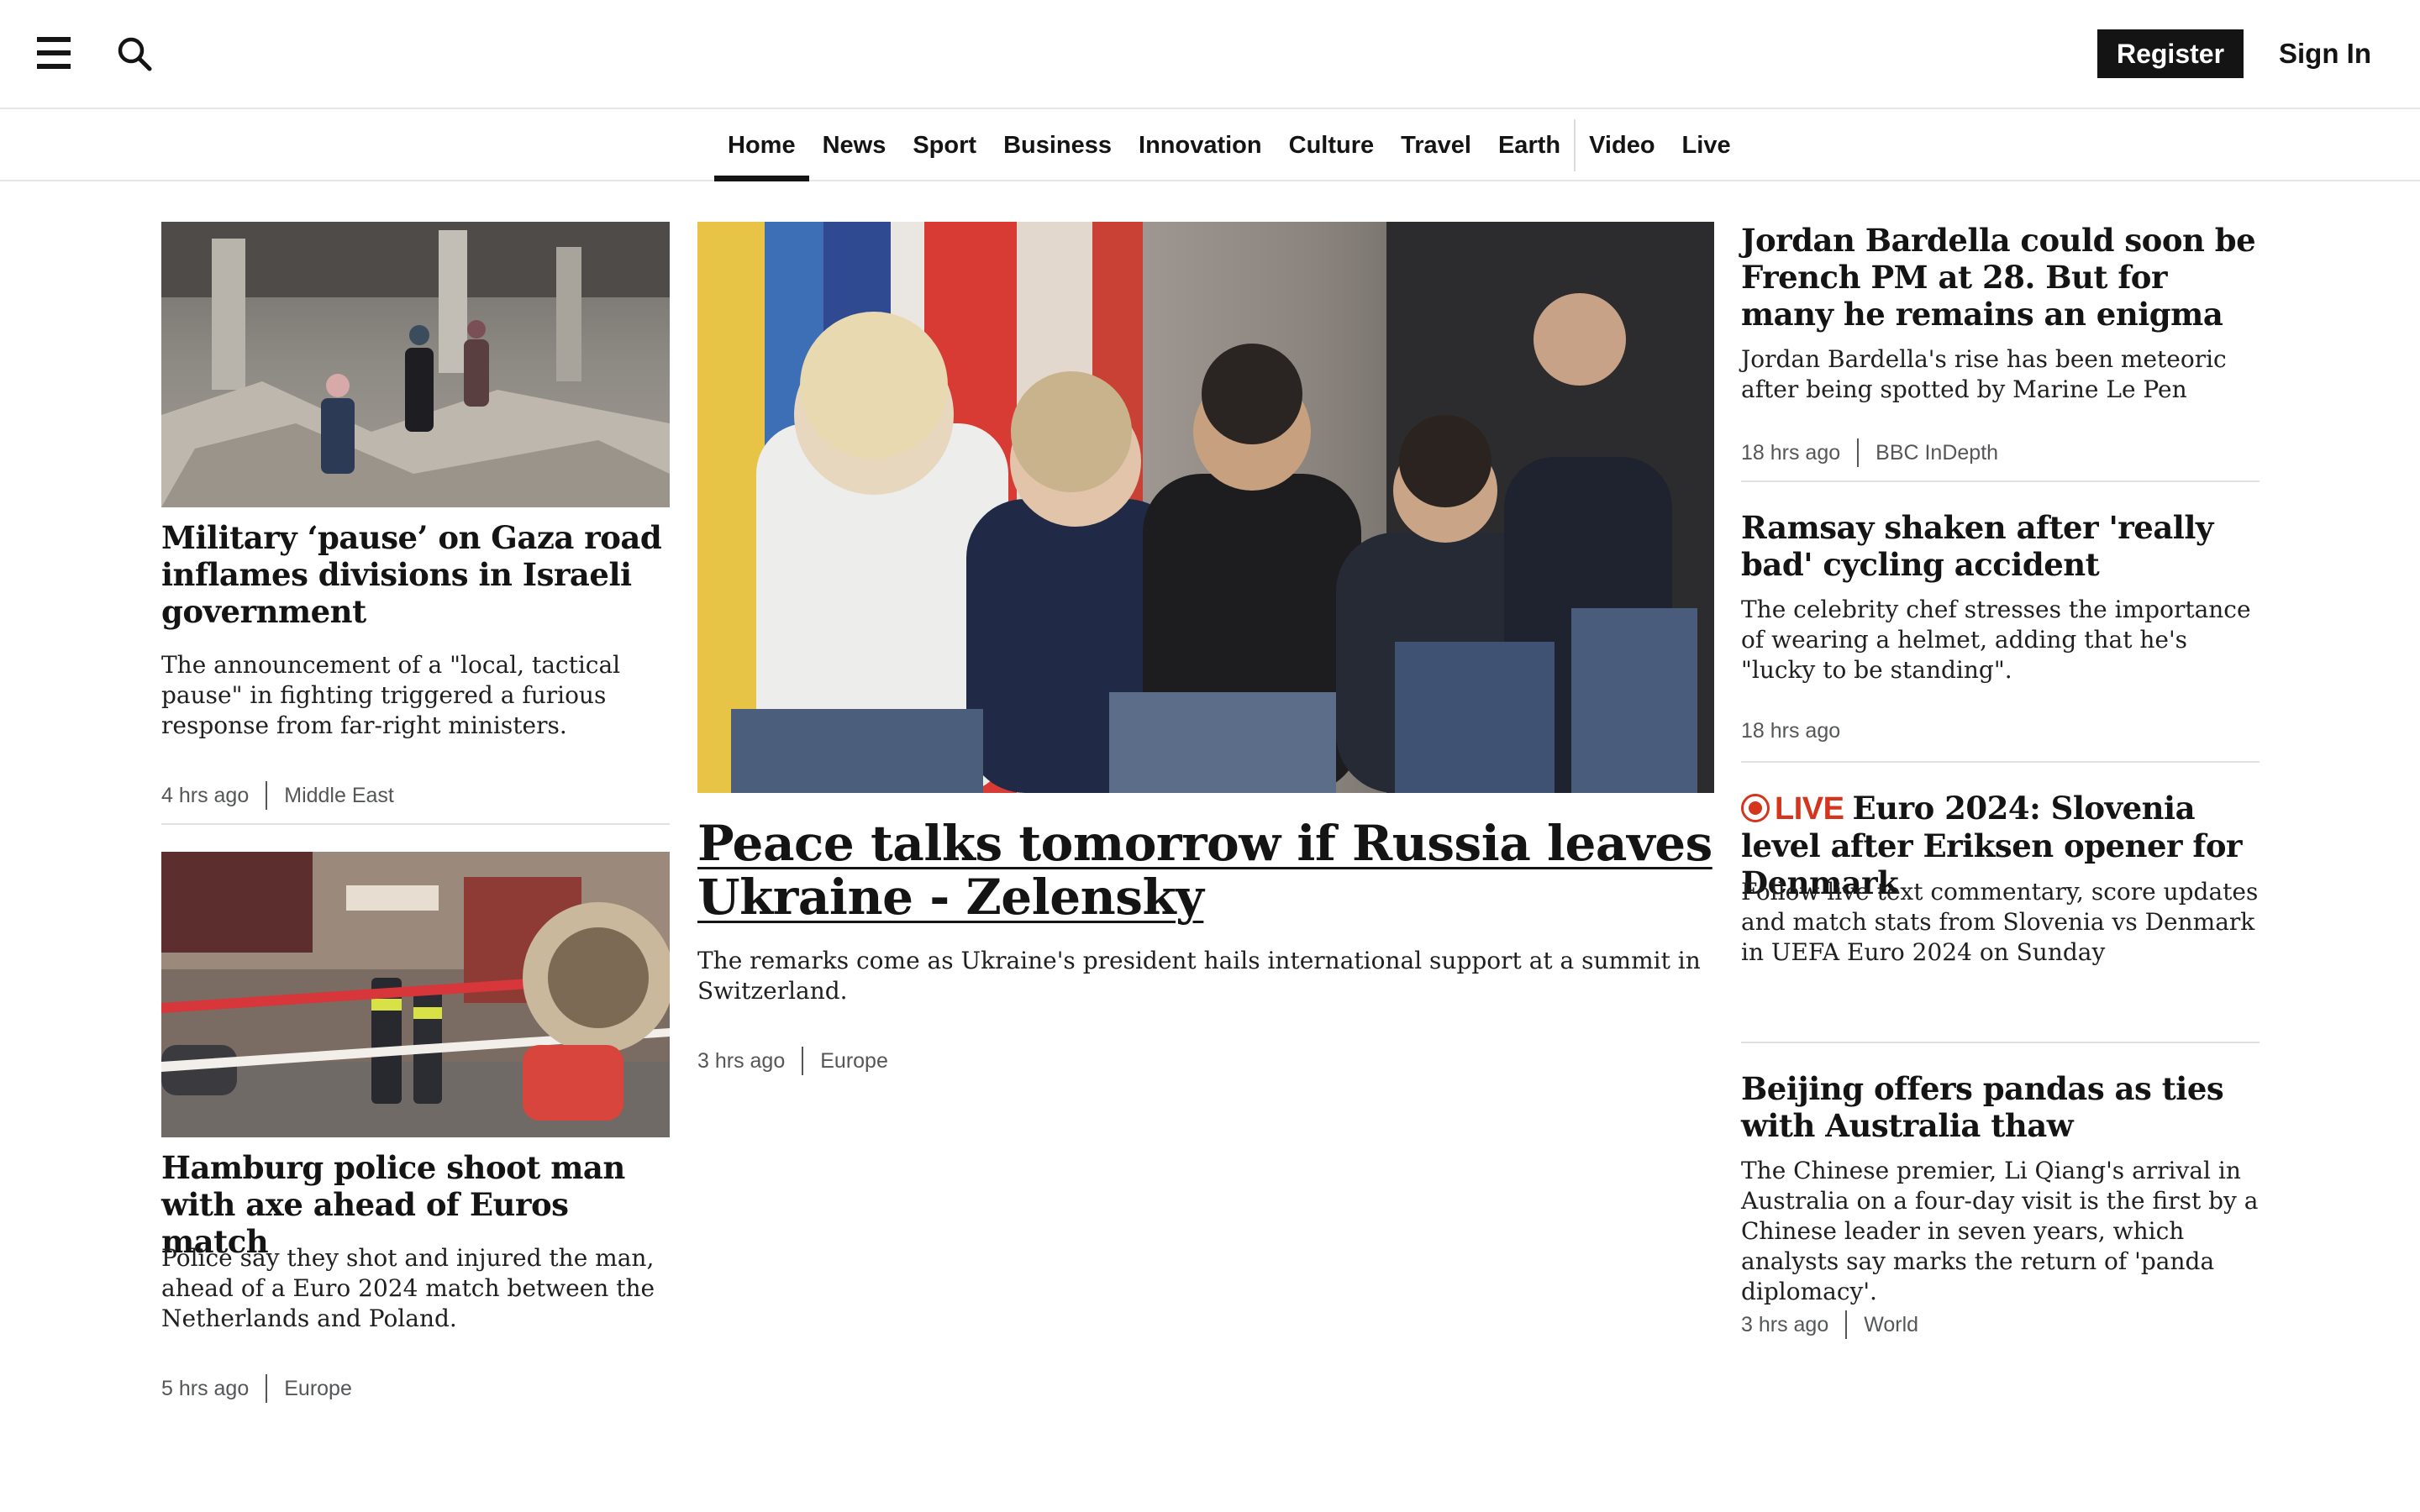  I want to click on live-badge: LIVE, so click(1793, 809).